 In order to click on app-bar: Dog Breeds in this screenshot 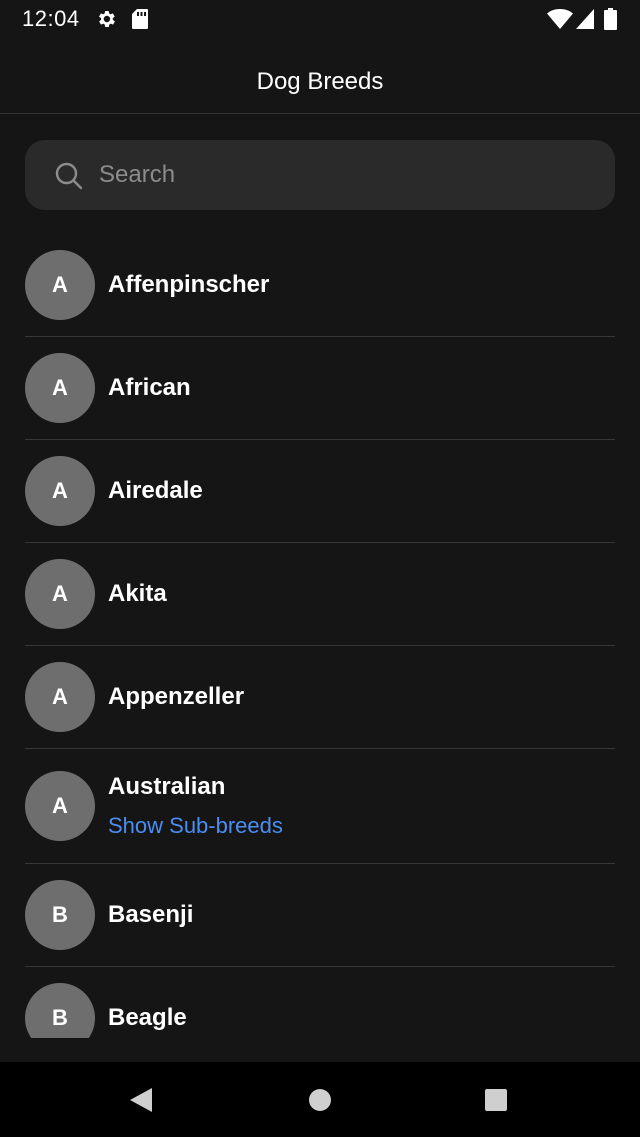, I will do `click(320, 77)`.